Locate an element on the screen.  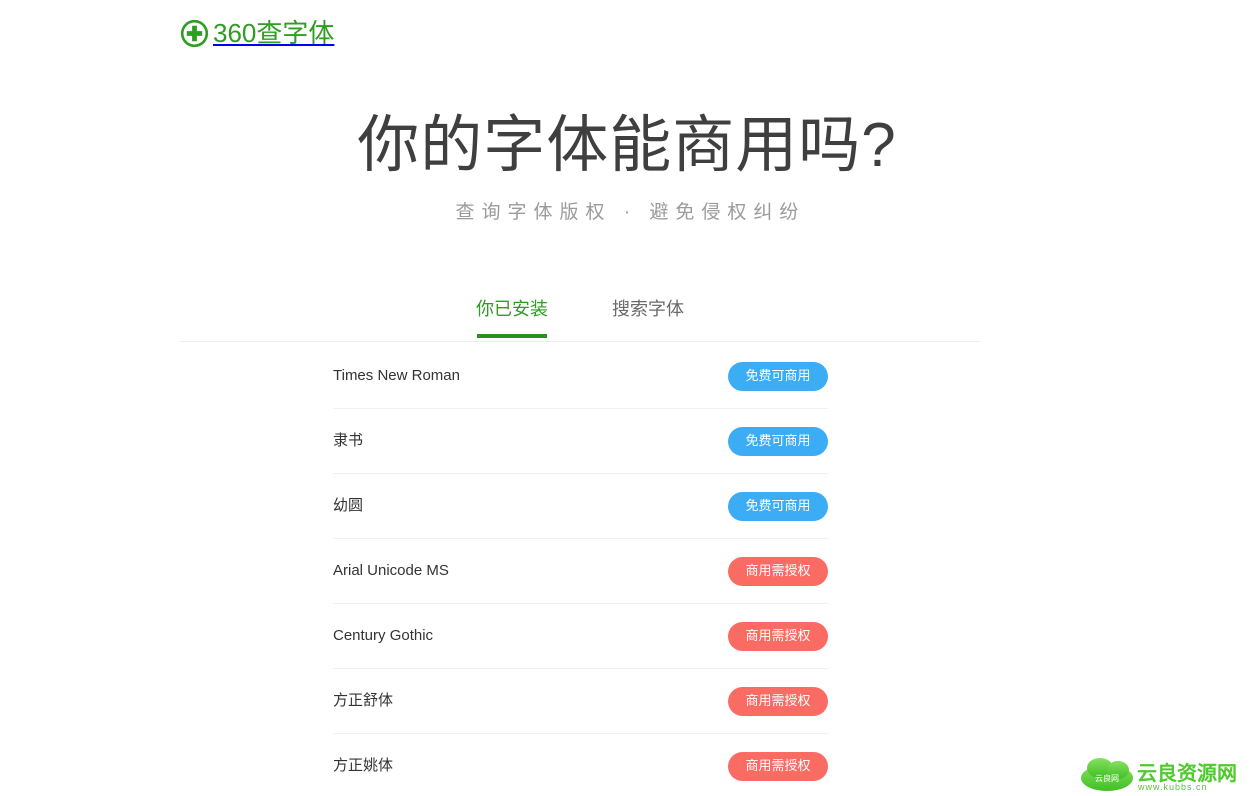
font-name: 幼圆 is located at coordinates (348, 505).